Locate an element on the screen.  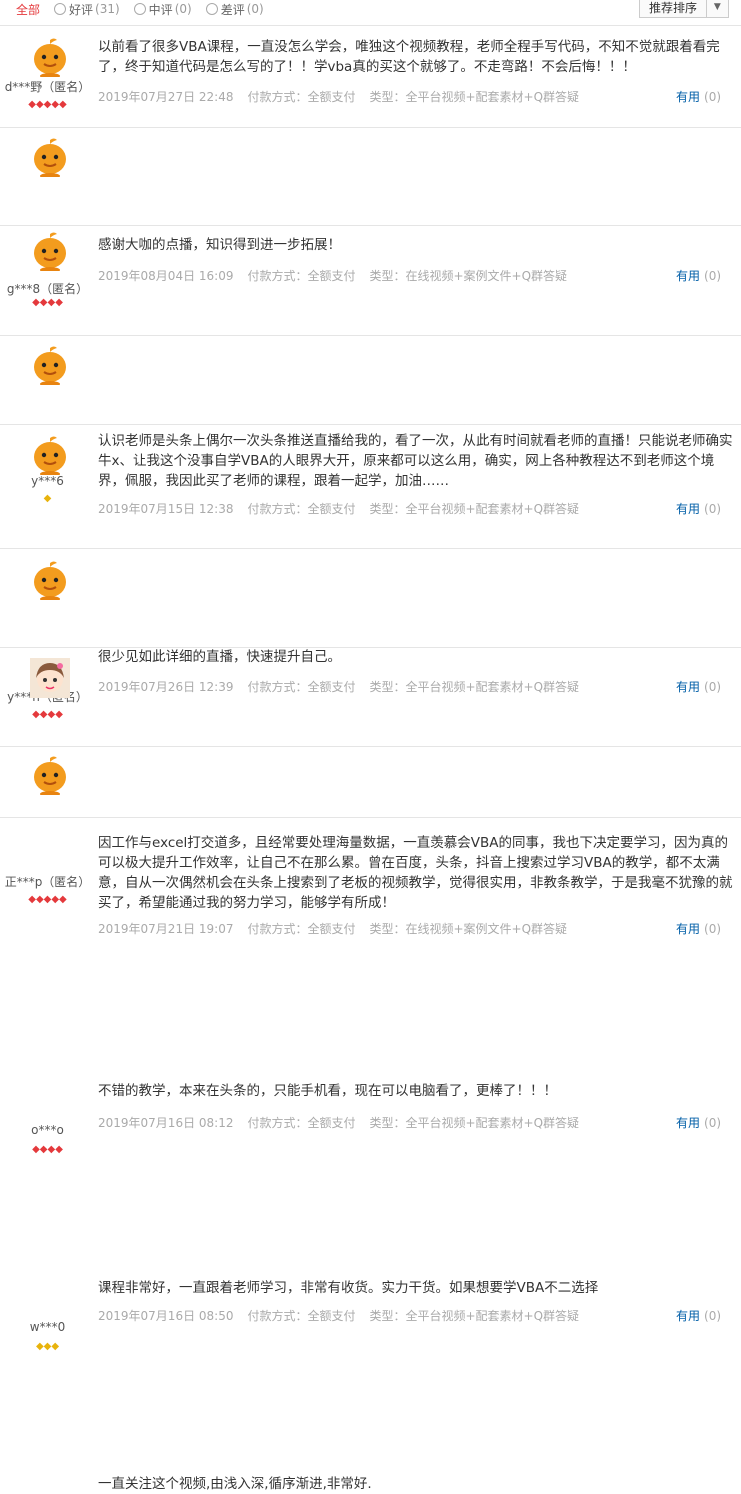
filter-all-label: 全部 is located at coordinates (28, 9).